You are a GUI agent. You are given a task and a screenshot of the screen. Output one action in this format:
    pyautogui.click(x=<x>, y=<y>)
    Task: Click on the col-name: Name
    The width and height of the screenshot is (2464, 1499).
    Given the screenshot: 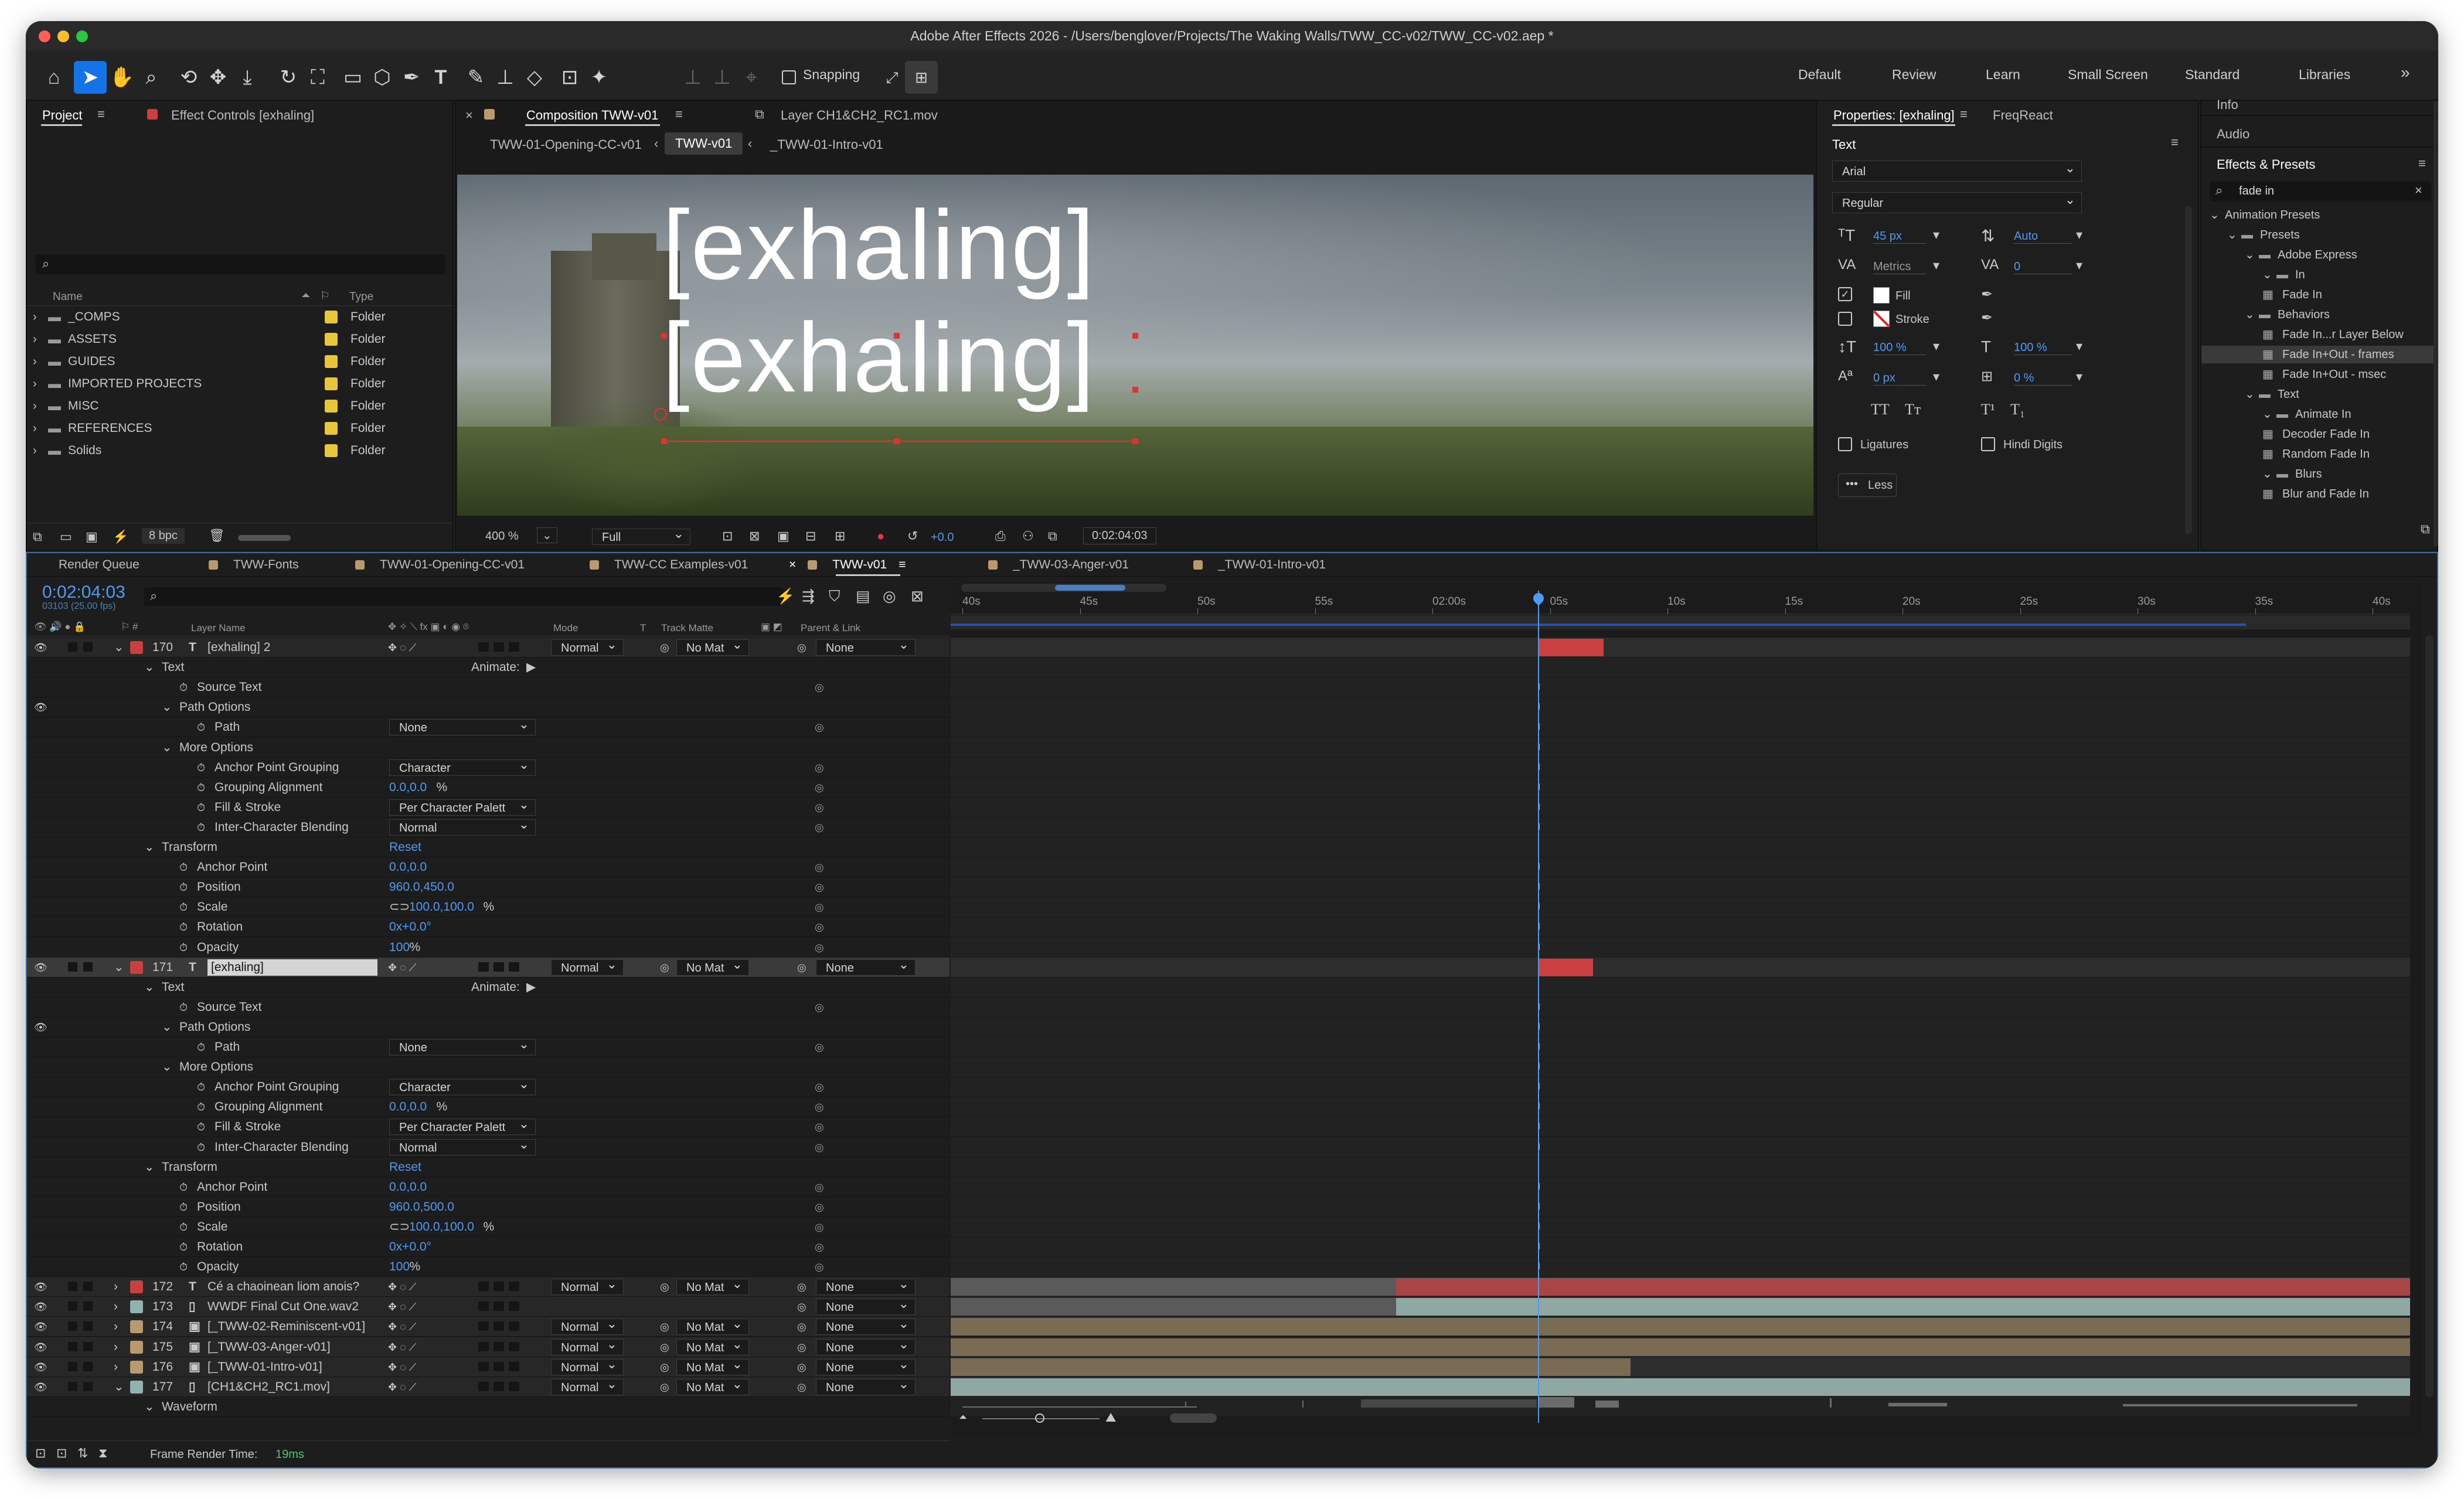 What is the action you would take?
    pyautogui.click(x=68, y=297)
    